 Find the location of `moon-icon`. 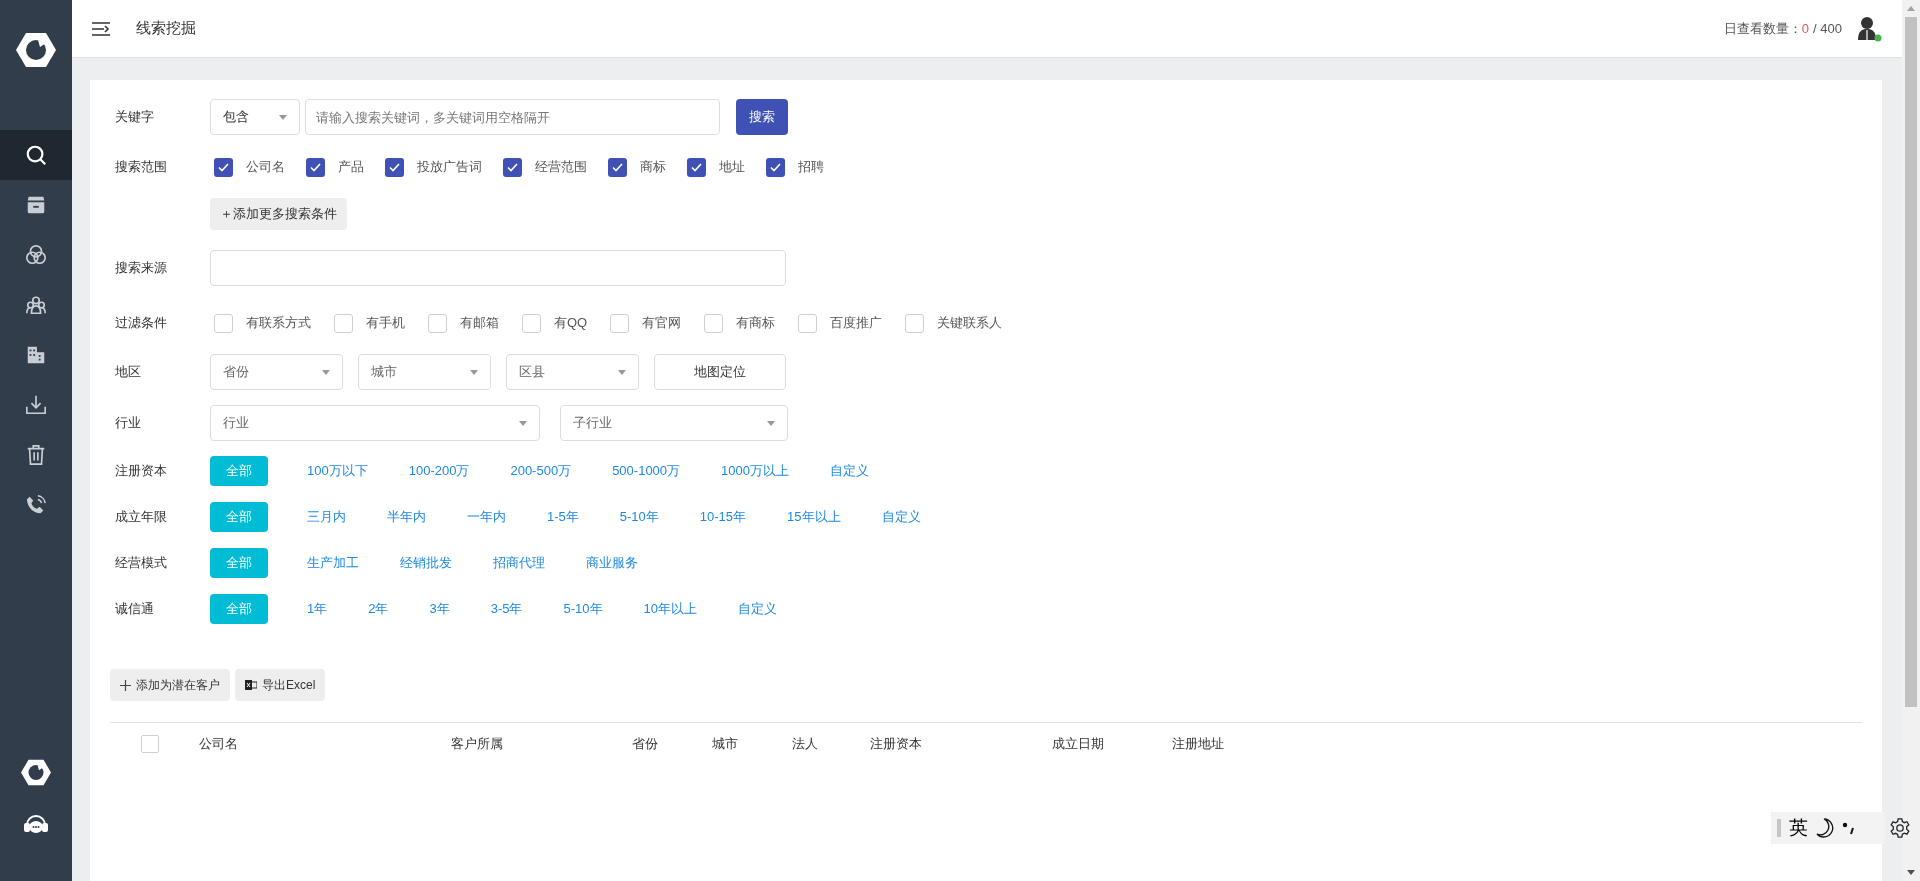

moon-icon is located at coordinates (1825, 828).